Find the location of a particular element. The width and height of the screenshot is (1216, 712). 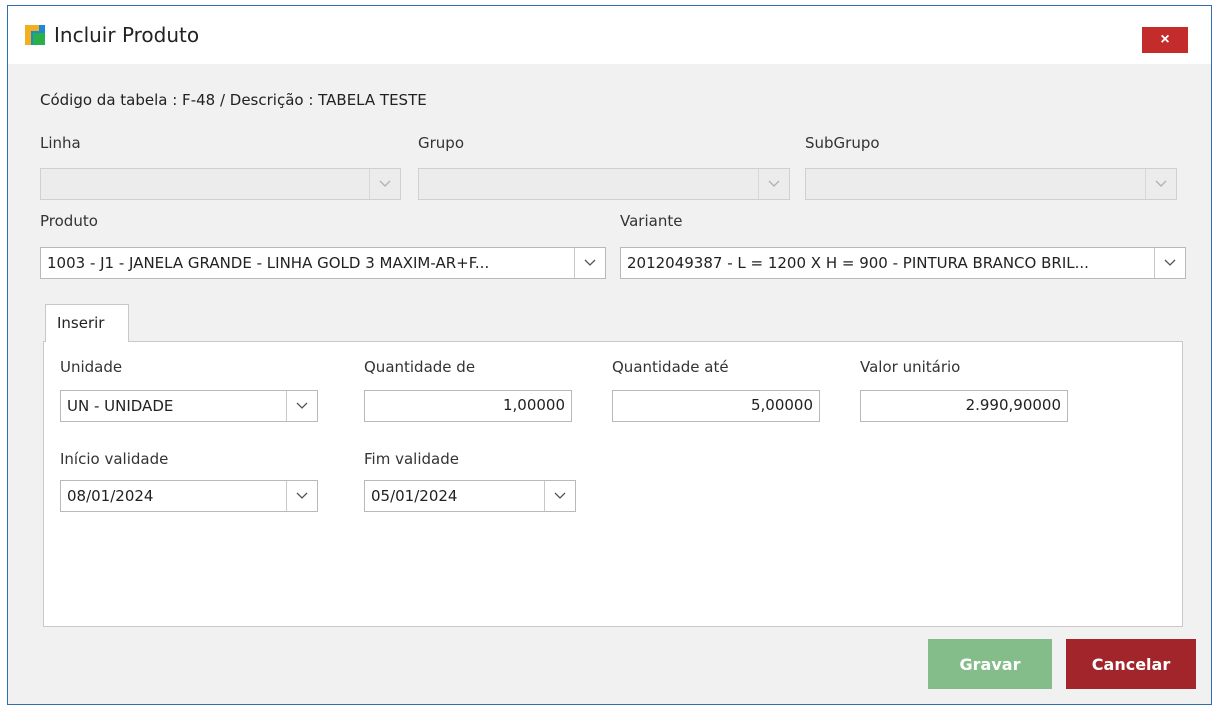

valor-unitario-label: Valor unitário is located at coordinates (910, 367).